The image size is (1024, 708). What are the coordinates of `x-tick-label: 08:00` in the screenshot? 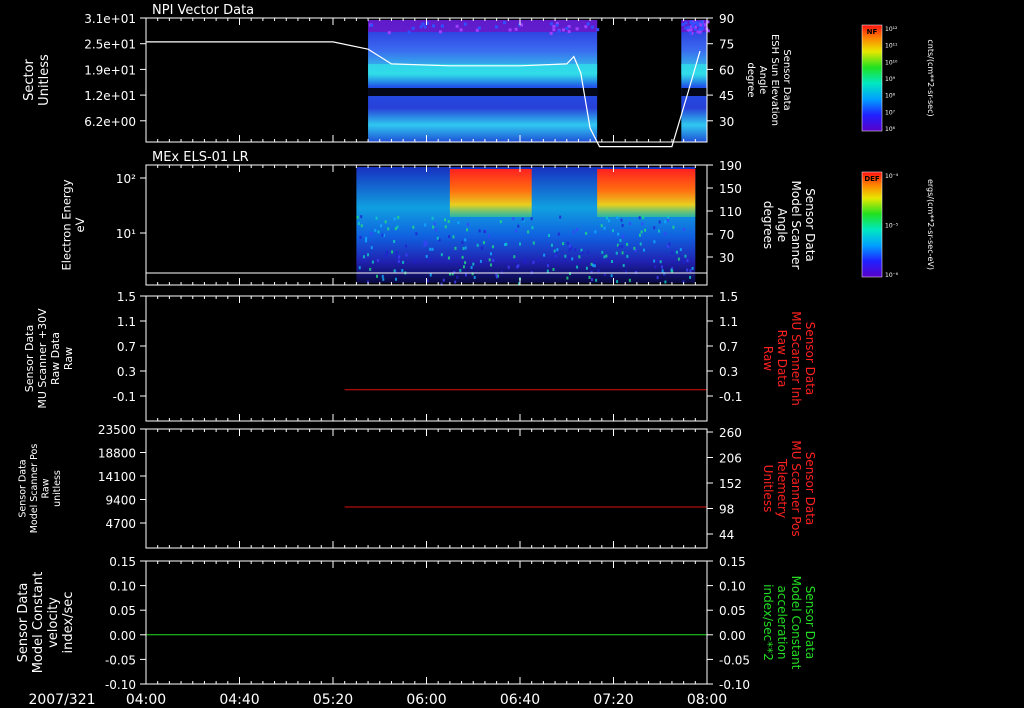 It's located at (707, 700).